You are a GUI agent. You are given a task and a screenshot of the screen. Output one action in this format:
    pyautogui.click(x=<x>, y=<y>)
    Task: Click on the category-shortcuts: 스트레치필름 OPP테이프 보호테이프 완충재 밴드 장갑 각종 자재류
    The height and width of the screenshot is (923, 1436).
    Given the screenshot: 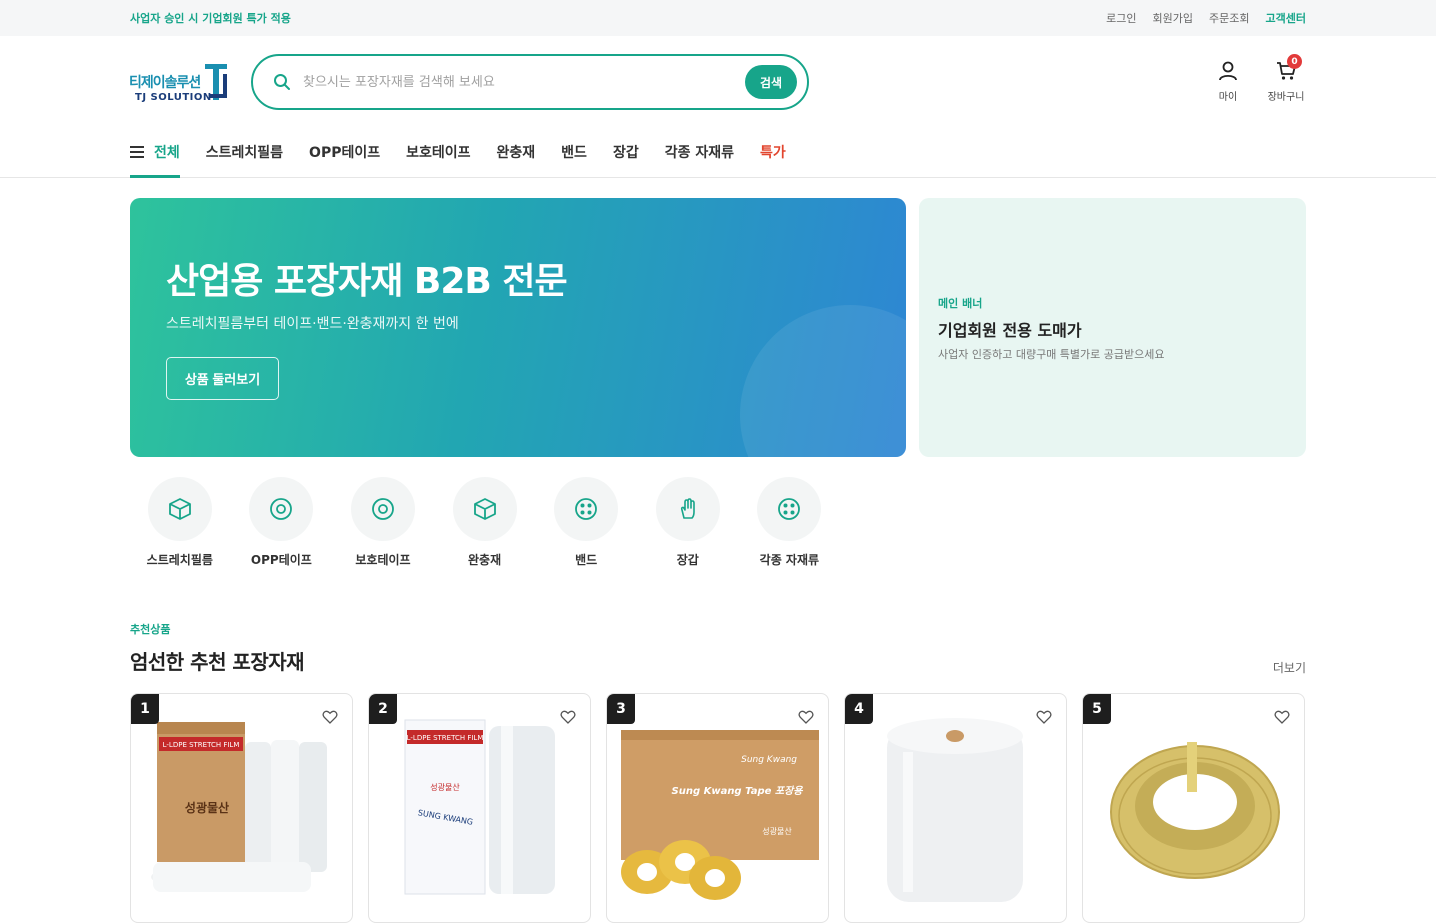 What is the action you would take?
    pyautogui.click(x=484, y=522)
    